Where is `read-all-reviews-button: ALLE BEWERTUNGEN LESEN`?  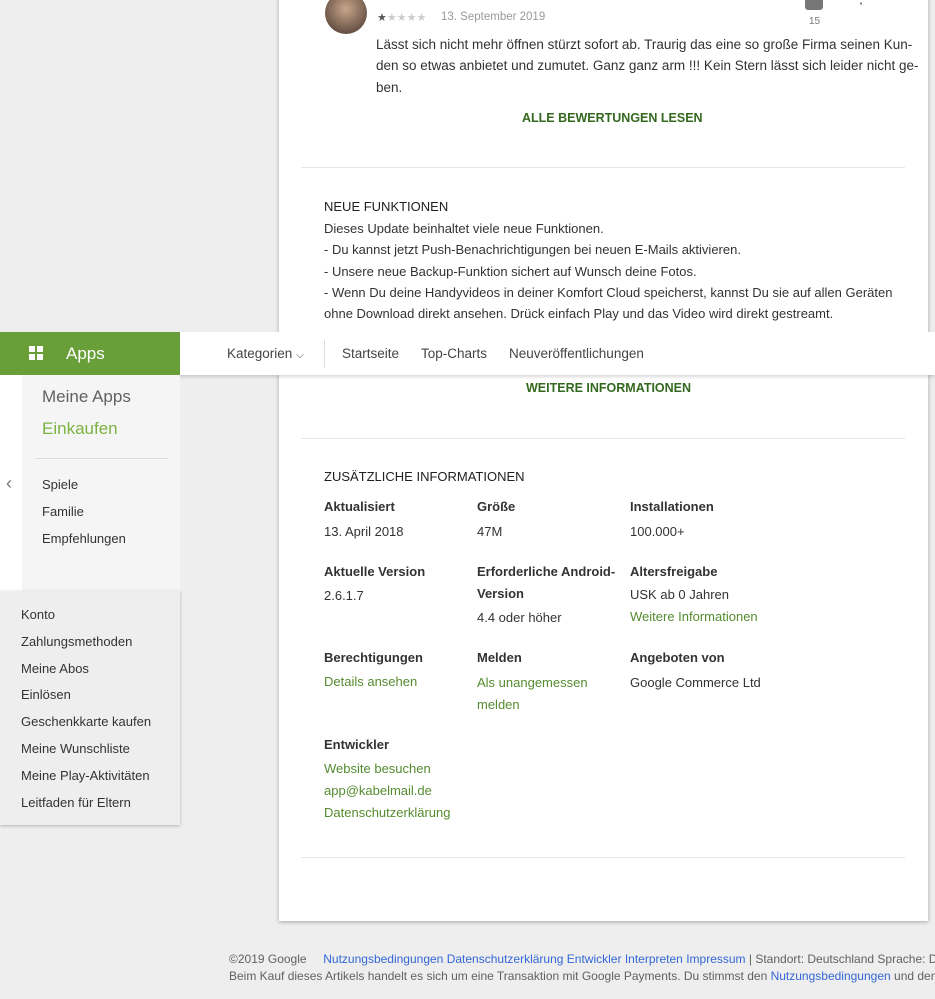
read-all-reviews-button: ALLE BEWERTUNGEN LESEN is located at coordinates (612, 118).